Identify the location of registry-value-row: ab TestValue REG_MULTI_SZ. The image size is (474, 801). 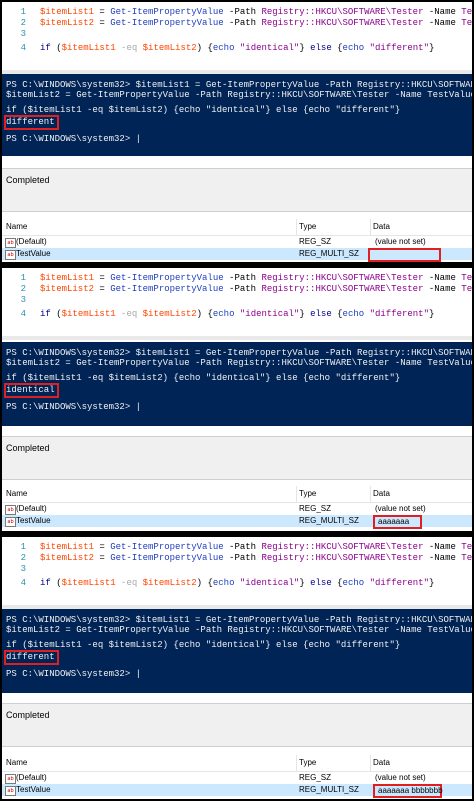
(237, 255).